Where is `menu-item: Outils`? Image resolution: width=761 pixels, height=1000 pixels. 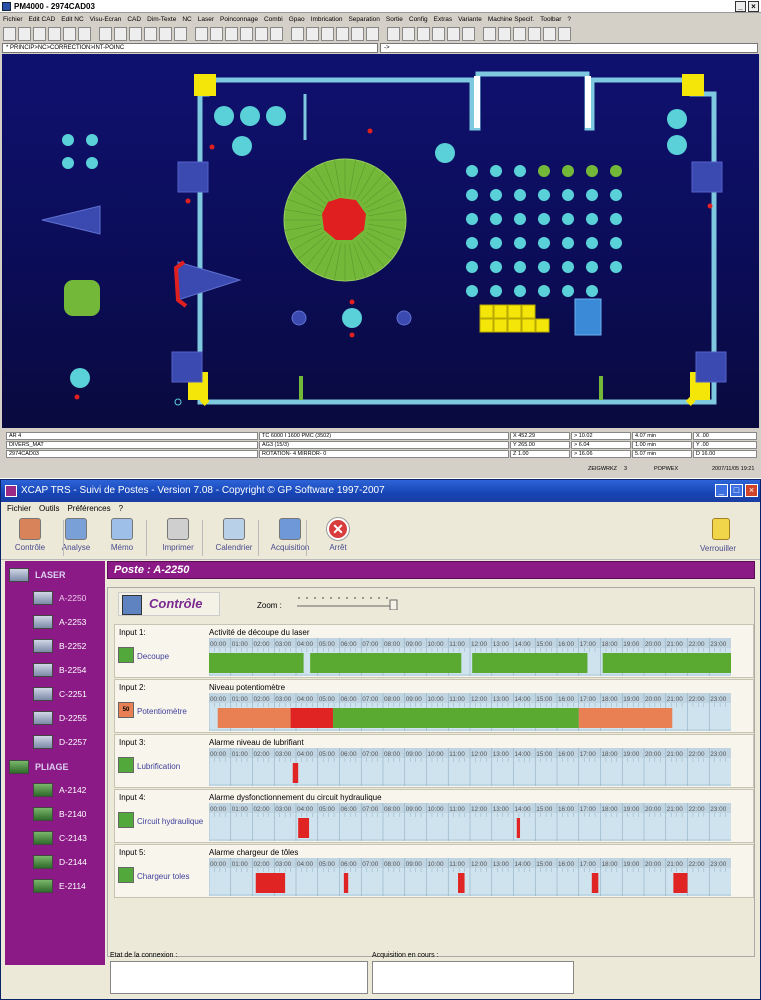 menu-item: Outils is located at coordinates (49, 508).